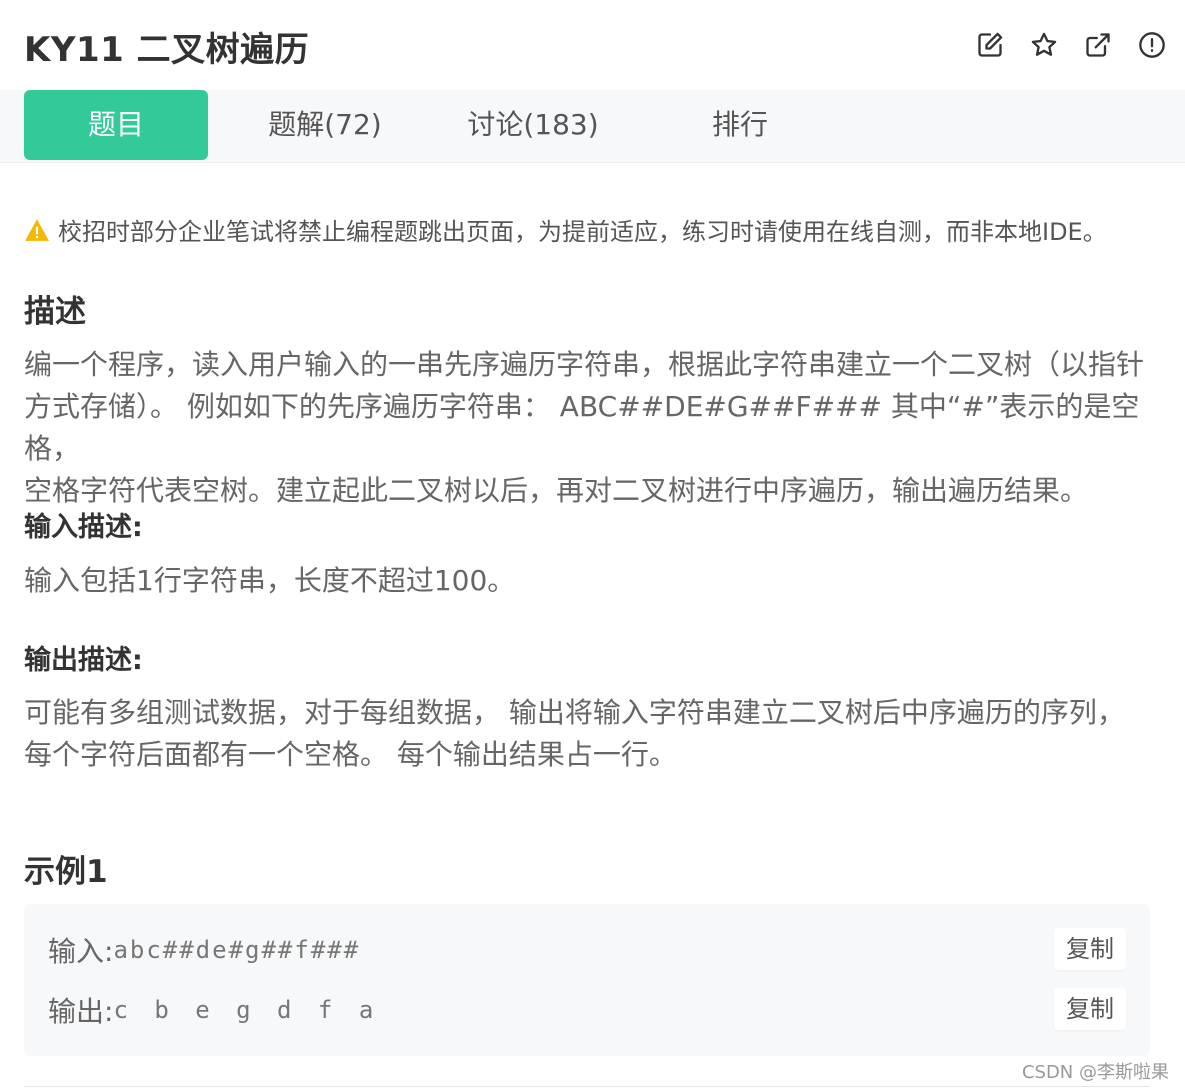  What do you see at coordinates (1071, 45) in the screenshot?
I see `header-actions` at bounding box center [1071, 45].